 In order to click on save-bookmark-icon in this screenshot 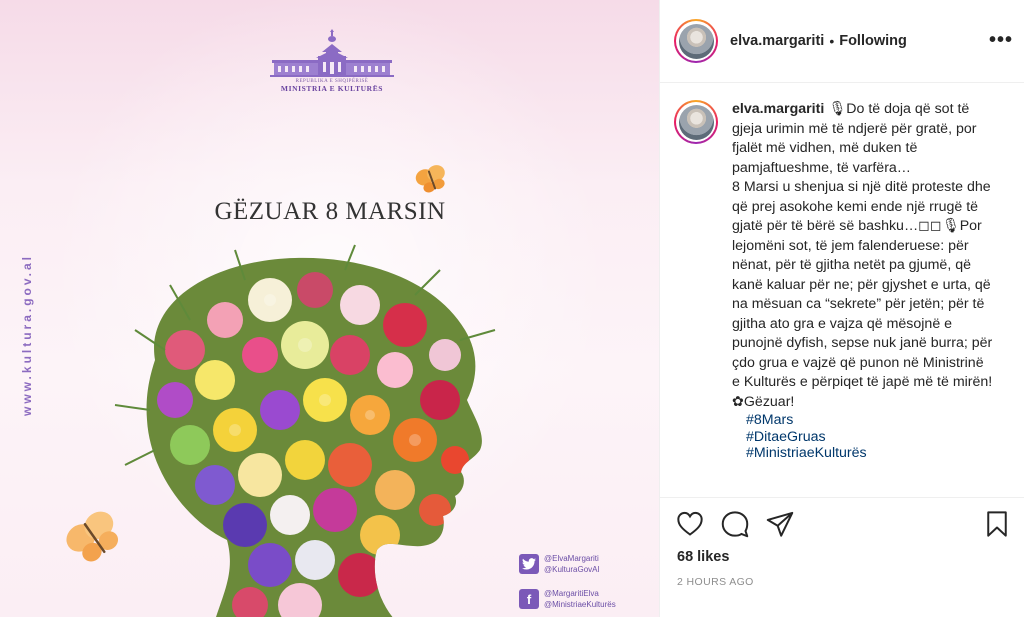, I will do `click(997, 524)`.